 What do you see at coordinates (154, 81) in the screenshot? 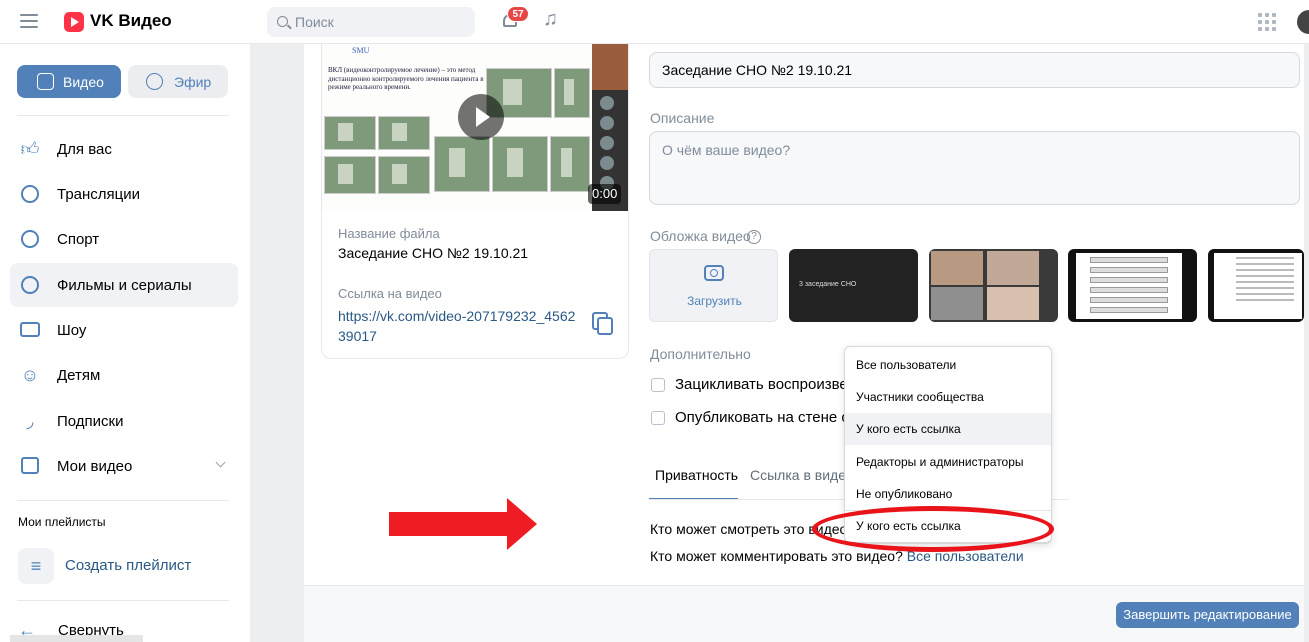
I see `live-icon` at bounding box center [154, 81].